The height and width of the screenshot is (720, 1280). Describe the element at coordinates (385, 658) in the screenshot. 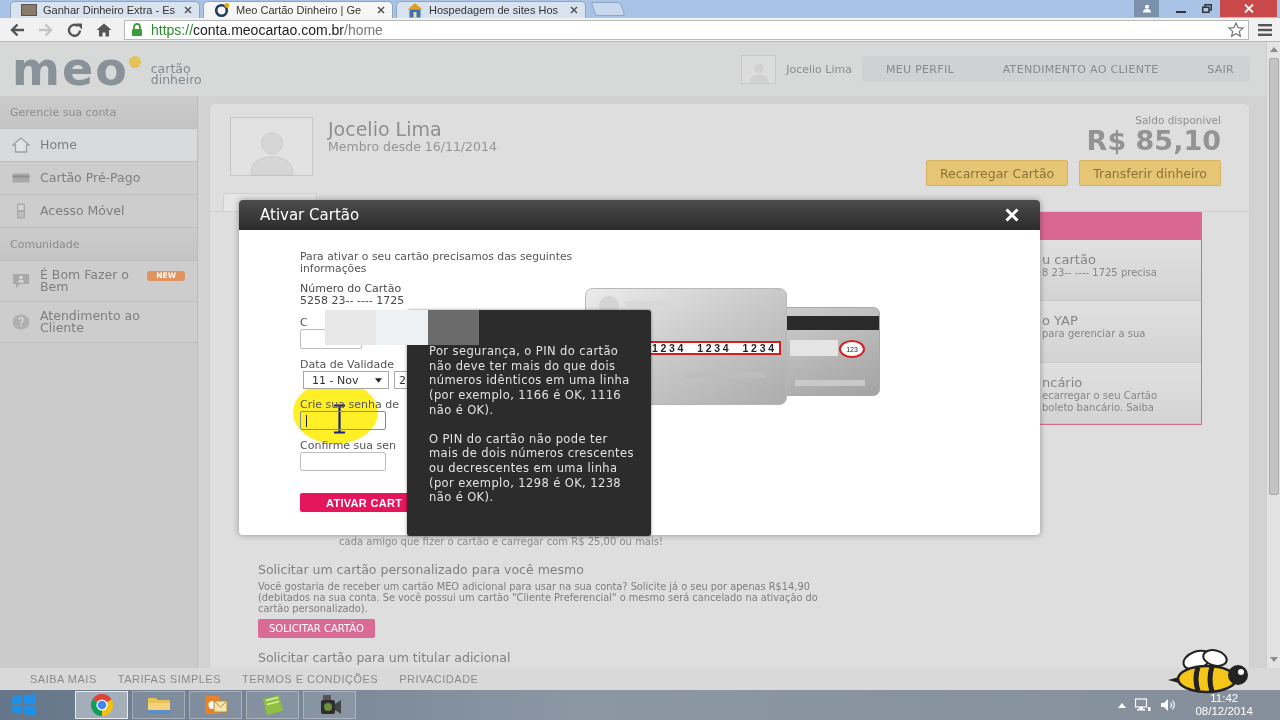

I see `section-heading: Solicitar cartão para um titular adicional` at that location.